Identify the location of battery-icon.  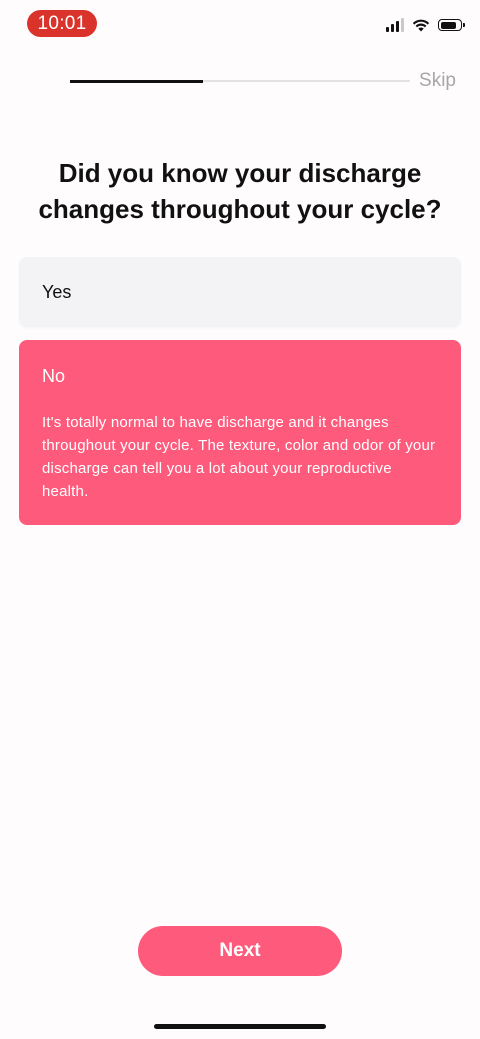
(451, 25).